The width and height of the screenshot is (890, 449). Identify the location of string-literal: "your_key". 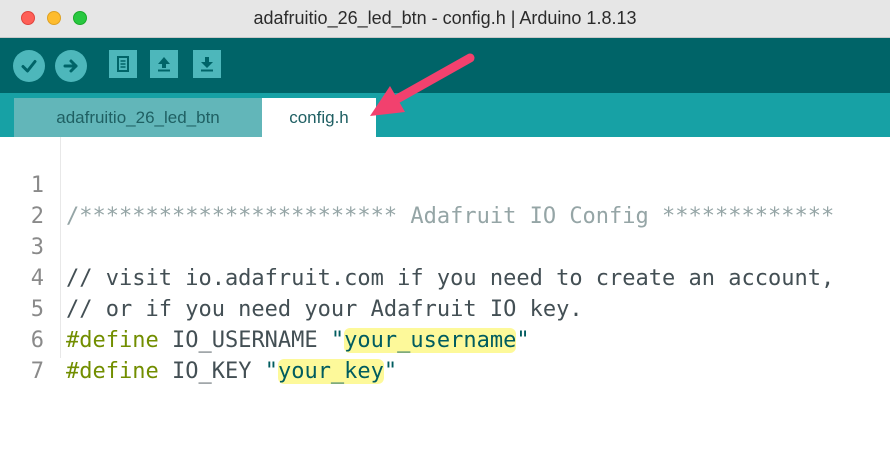
(331, 371).